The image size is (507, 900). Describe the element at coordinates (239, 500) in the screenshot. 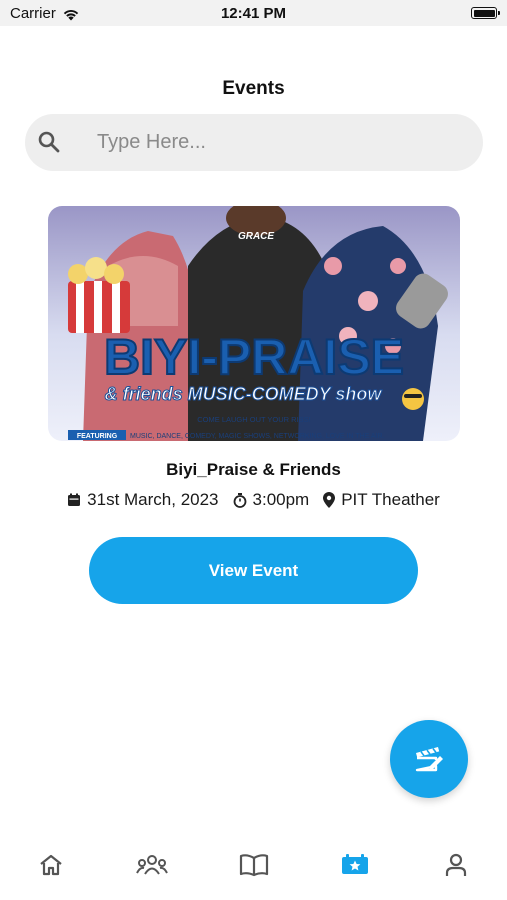

I see `timer-icon` at that location.